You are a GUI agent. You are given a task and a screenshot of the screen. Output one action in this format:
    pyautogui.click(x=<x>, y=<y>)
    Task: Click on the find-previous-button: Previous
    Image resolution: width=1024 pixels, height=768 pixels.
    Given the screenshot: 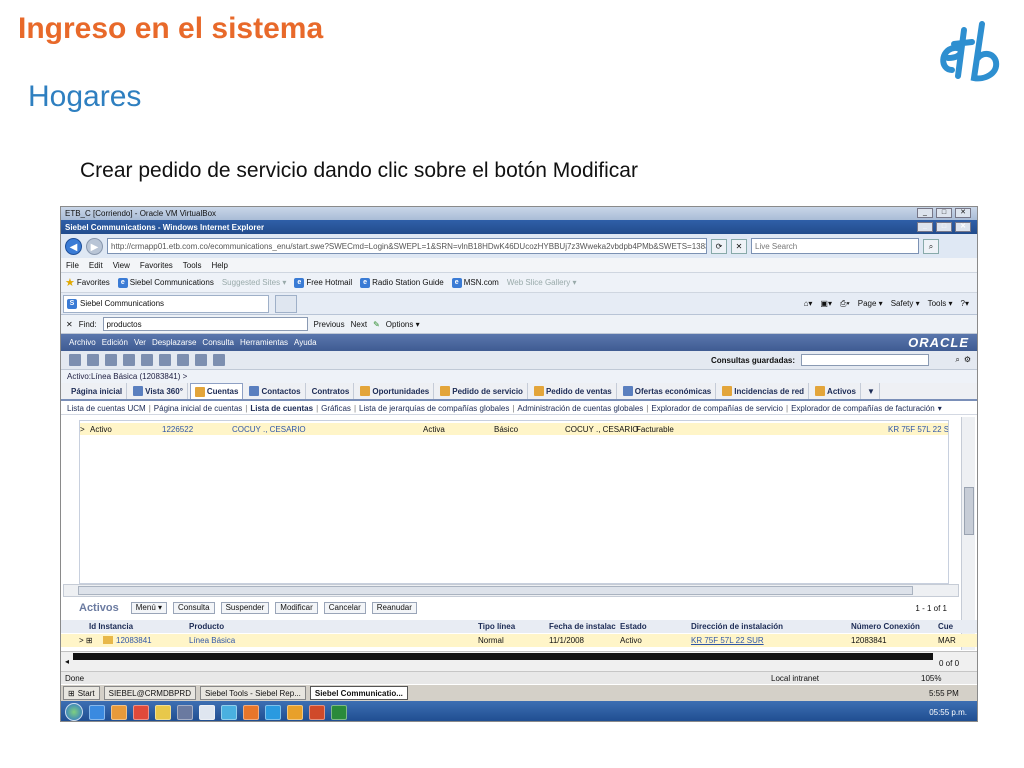 What is the action you would take?
    pyautogui.click(x=329, y=324)
    